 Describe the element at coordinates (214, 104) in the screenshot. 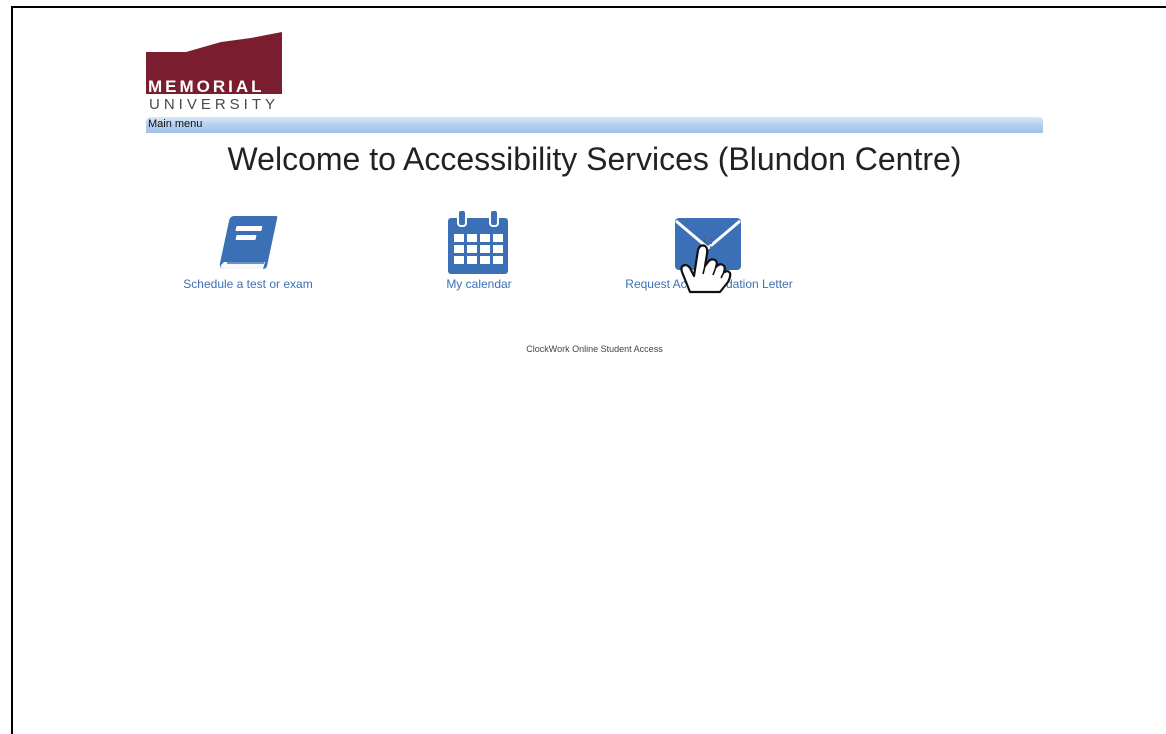

I see `logo-text-university: UNIVERSITY` at that location.